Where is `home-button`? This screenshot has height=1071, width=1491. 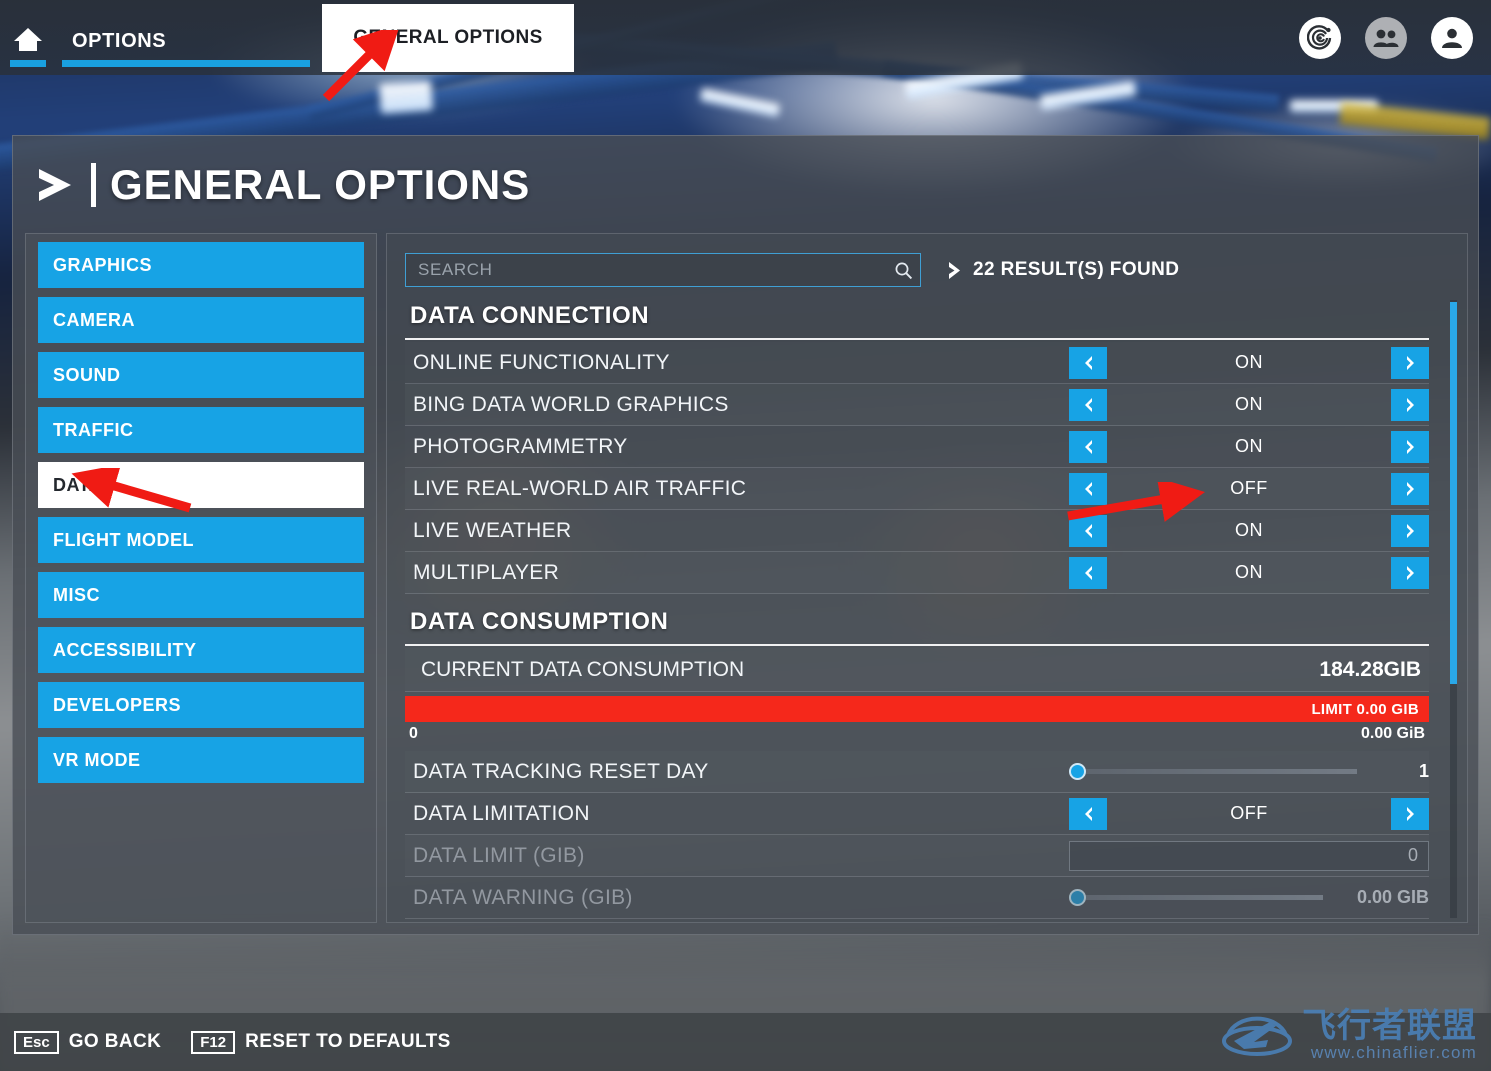 home-button is located at coordinates (28, 42).